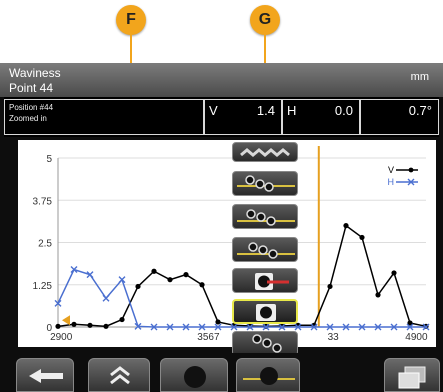 The image size is (443, 392). I want to click on x-tick-label: 33, so click(334, 337).